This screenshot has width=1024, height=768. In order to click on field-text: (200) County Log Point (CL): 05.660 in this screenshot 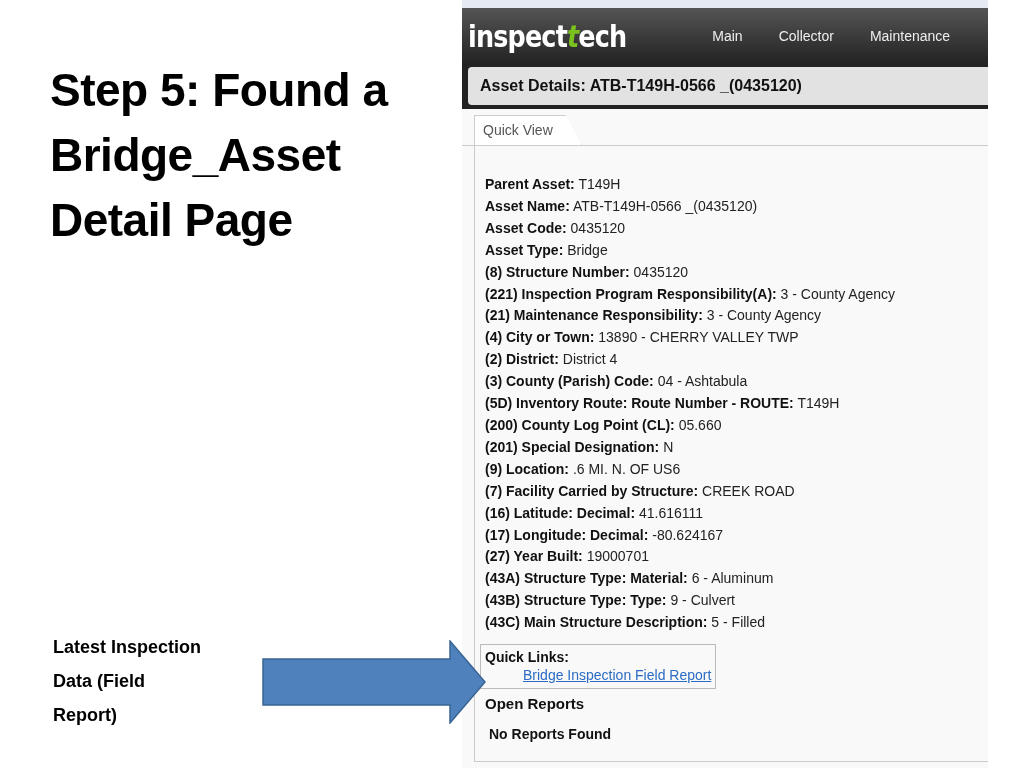, I will do `click(603, 425)`.